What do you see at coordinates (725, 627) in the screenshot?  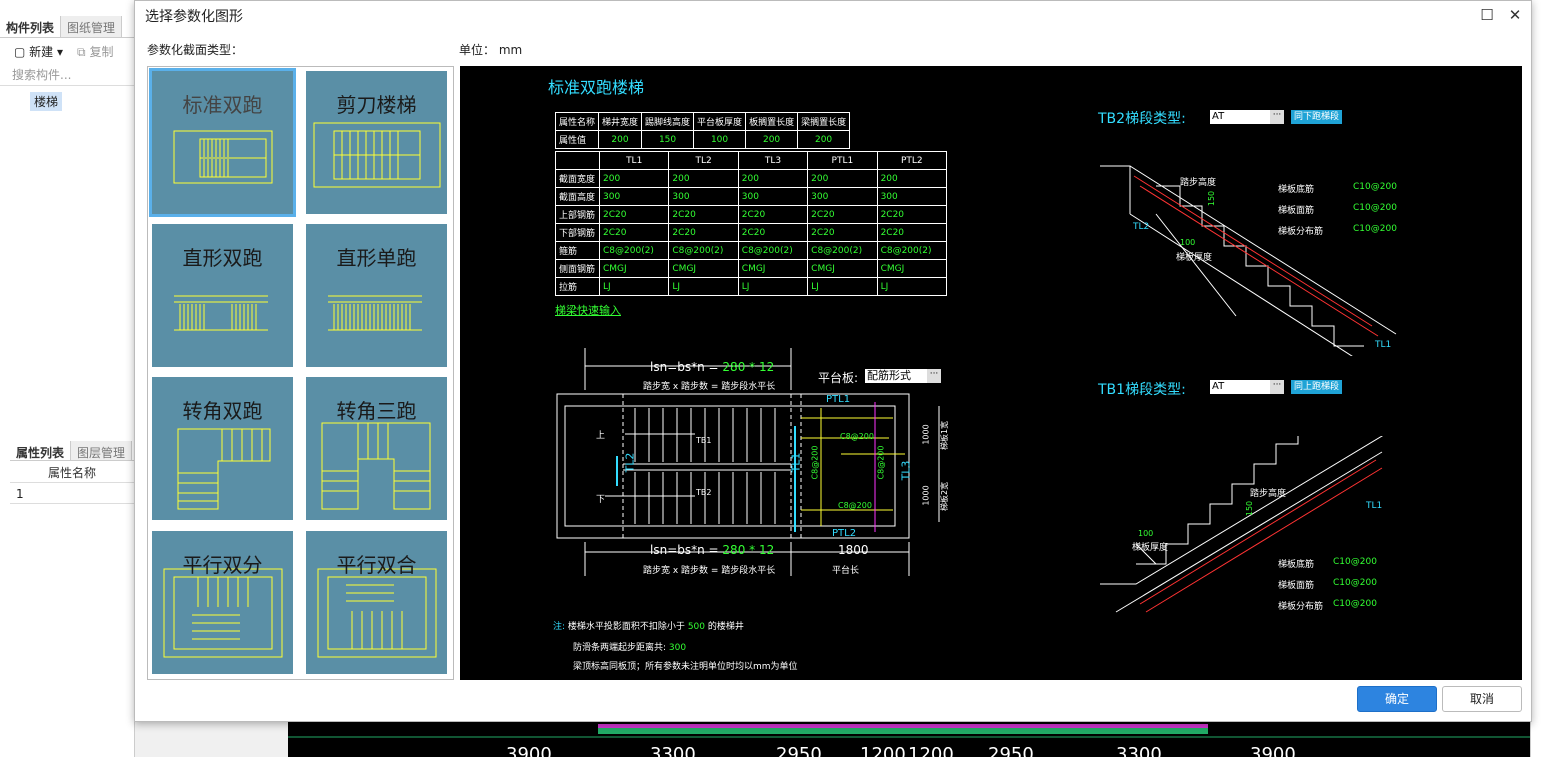 I see `note-text: 的楼梯井` at bounding box center [725, 627].